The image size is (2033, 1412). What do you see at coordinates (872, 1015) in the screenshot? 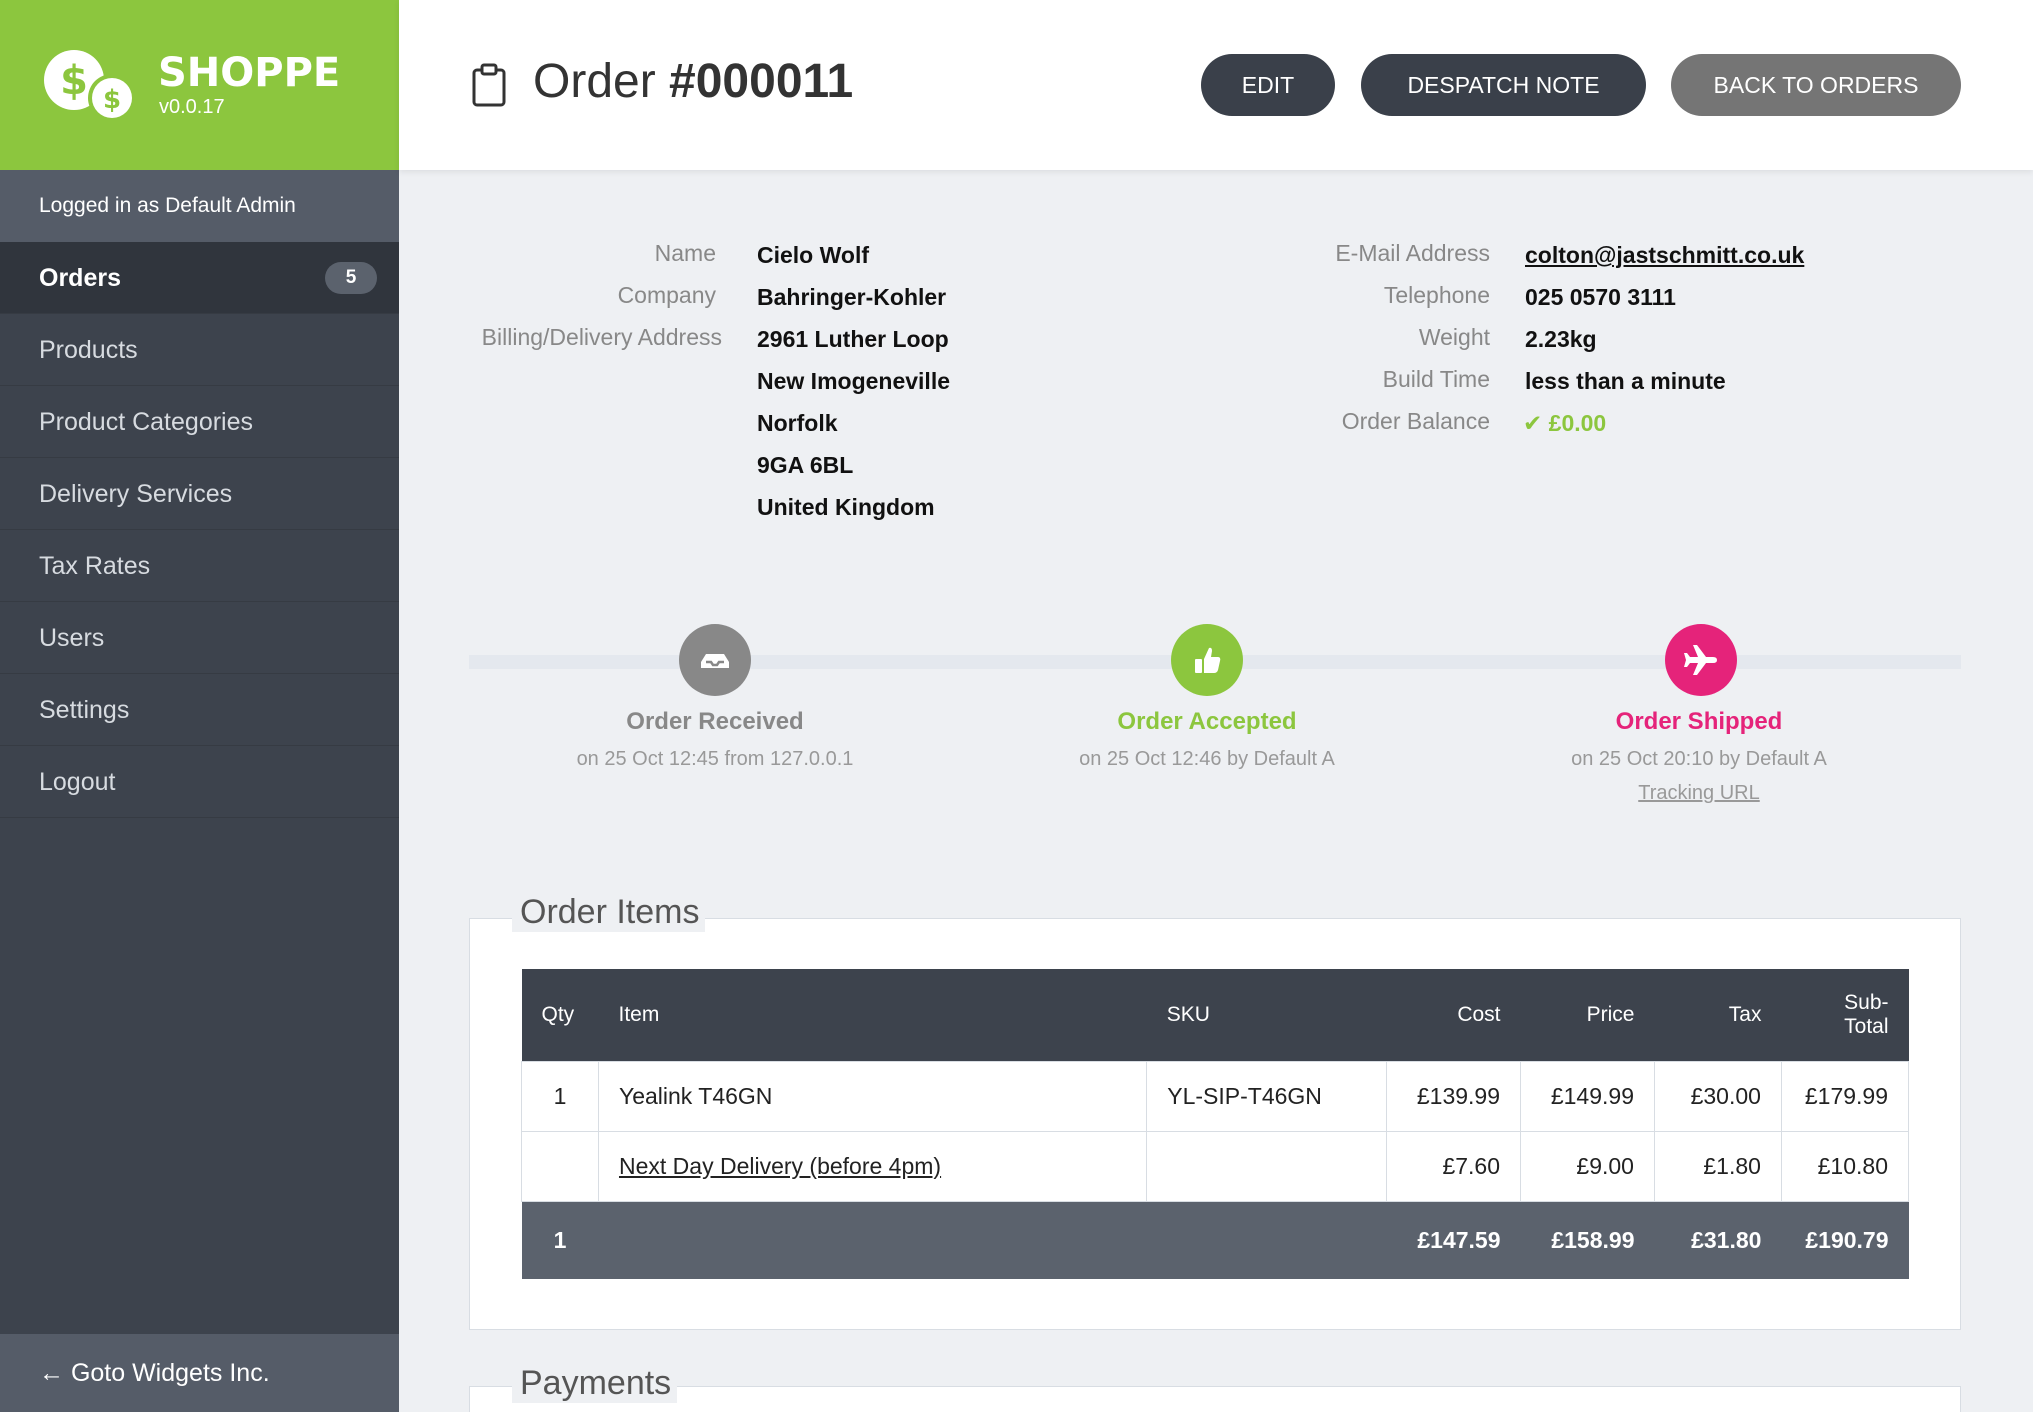
I see `col-item: Item` at bounding box center [872, 1015].